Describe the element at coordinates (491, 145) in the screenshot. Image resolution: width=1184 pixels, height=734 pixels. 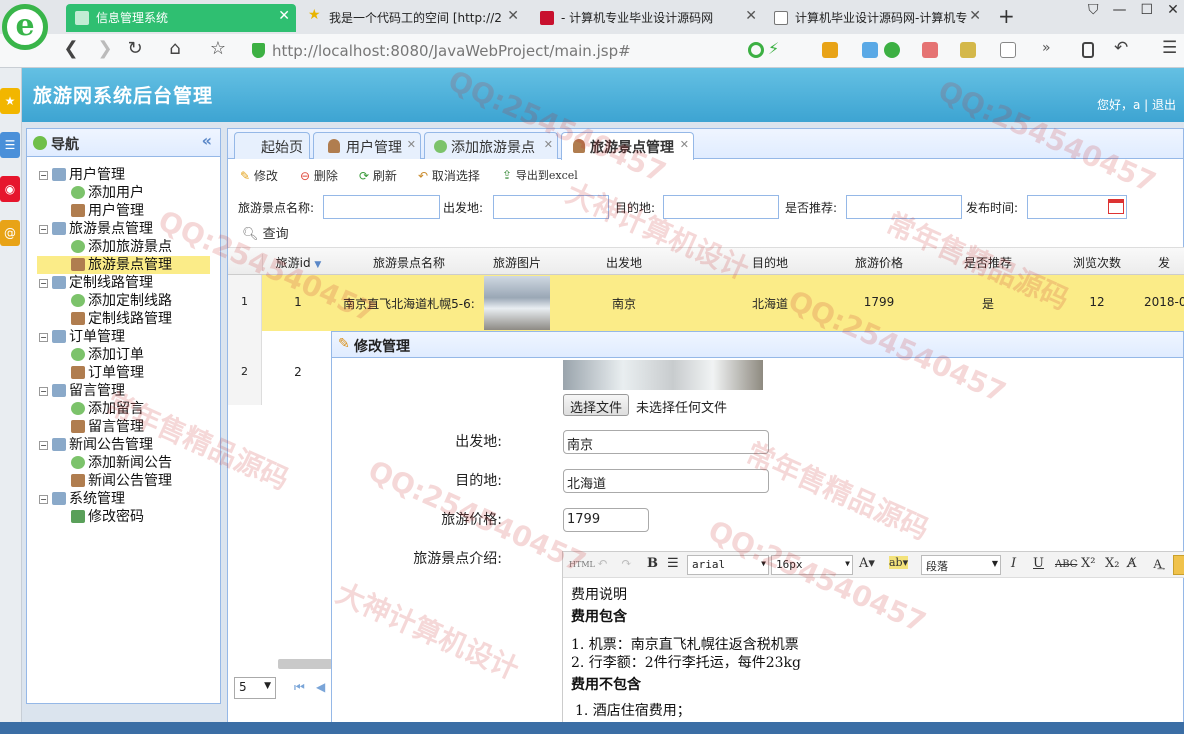
I see `tab-add-spot: 添加旅游景点 ✕` at that location.